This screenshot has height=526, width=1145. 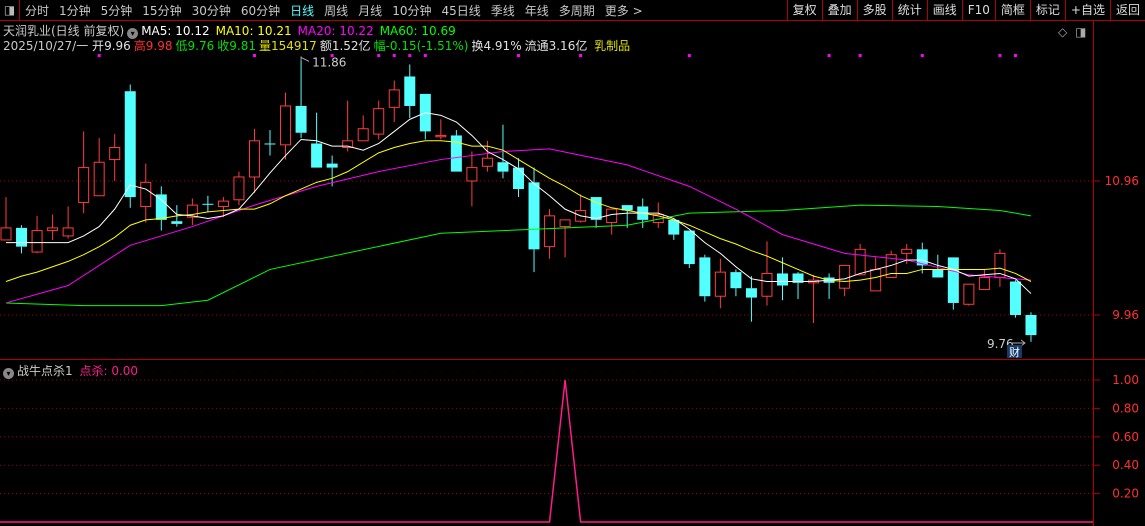 I want to click on high-arrow, so click(x=305, y=59).